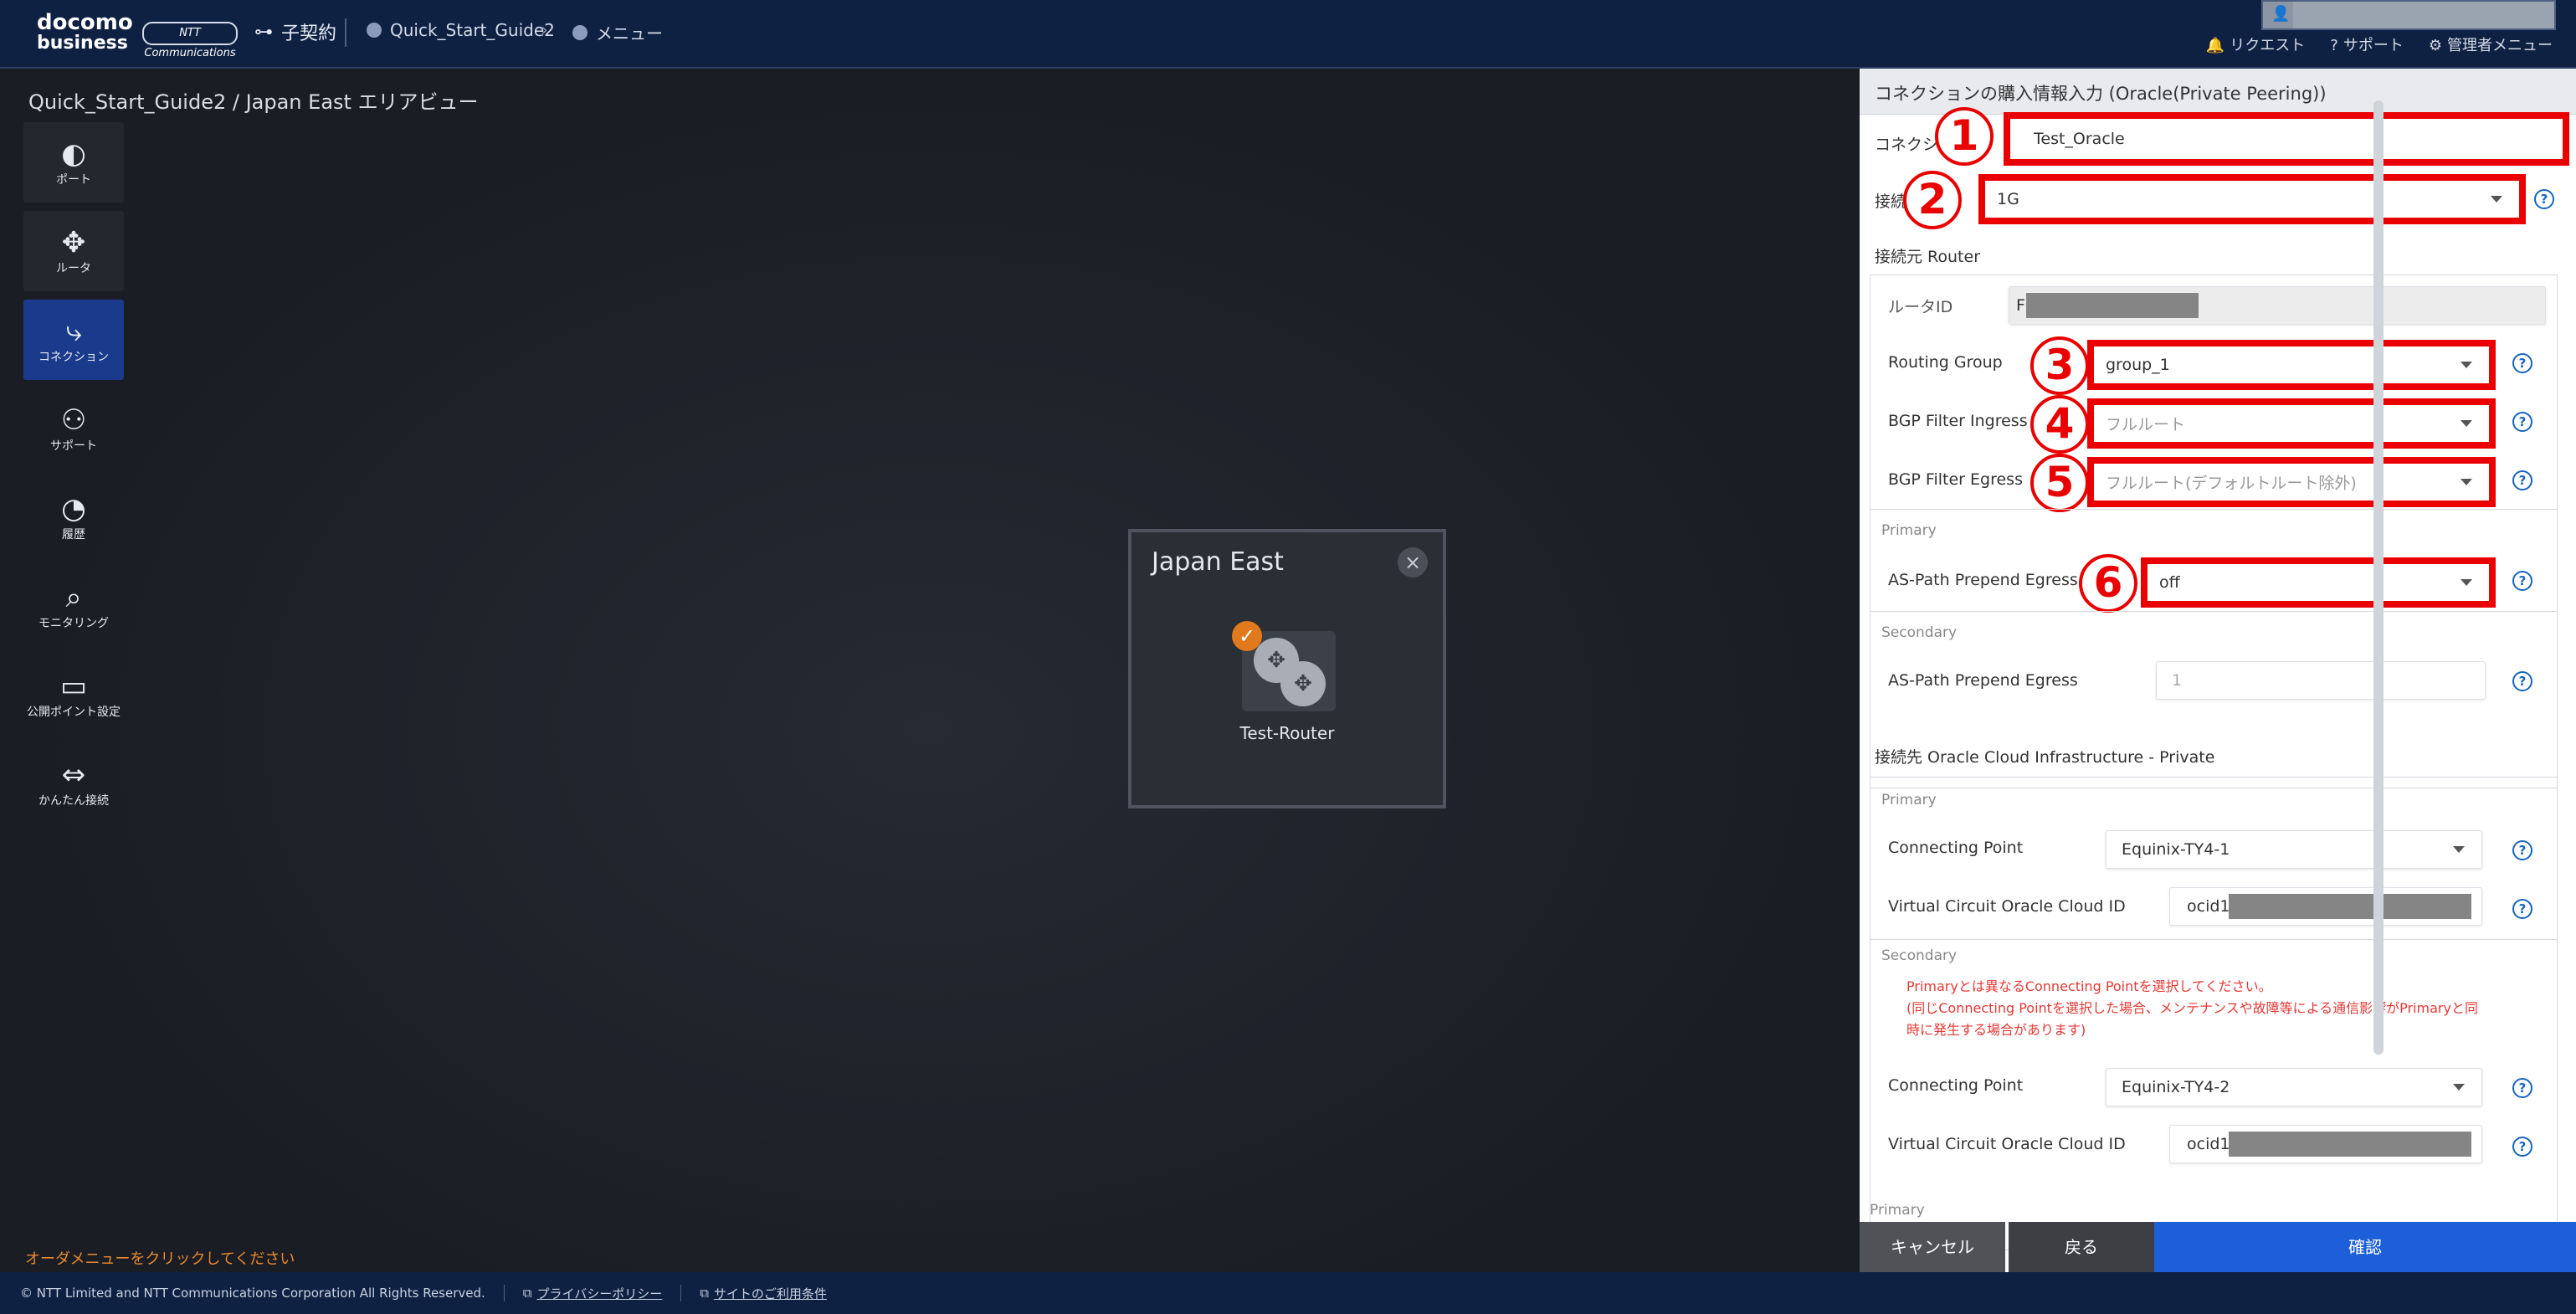 This screenshot has height=1314, width=2576. What do you see at coordinates (73, 154) in the screenshot?
I see `port-icon: ◐` at bounding box center [73, 154].